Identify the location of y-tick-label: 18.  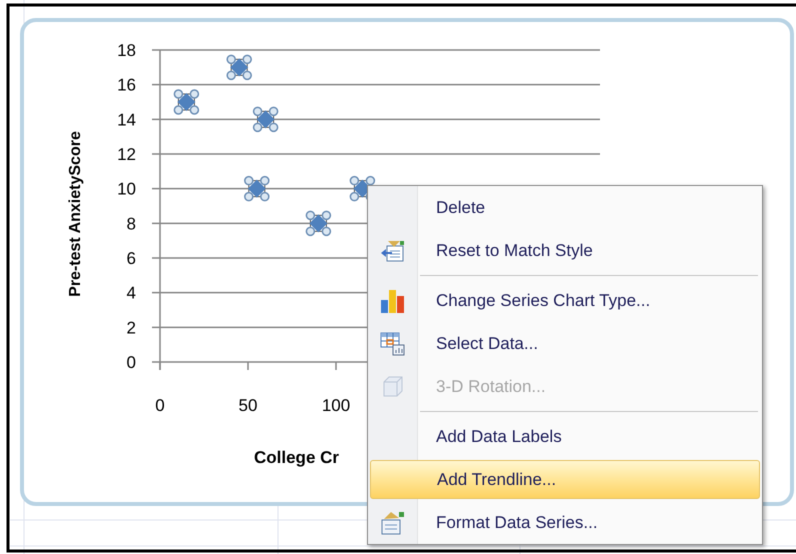
(126, 50).